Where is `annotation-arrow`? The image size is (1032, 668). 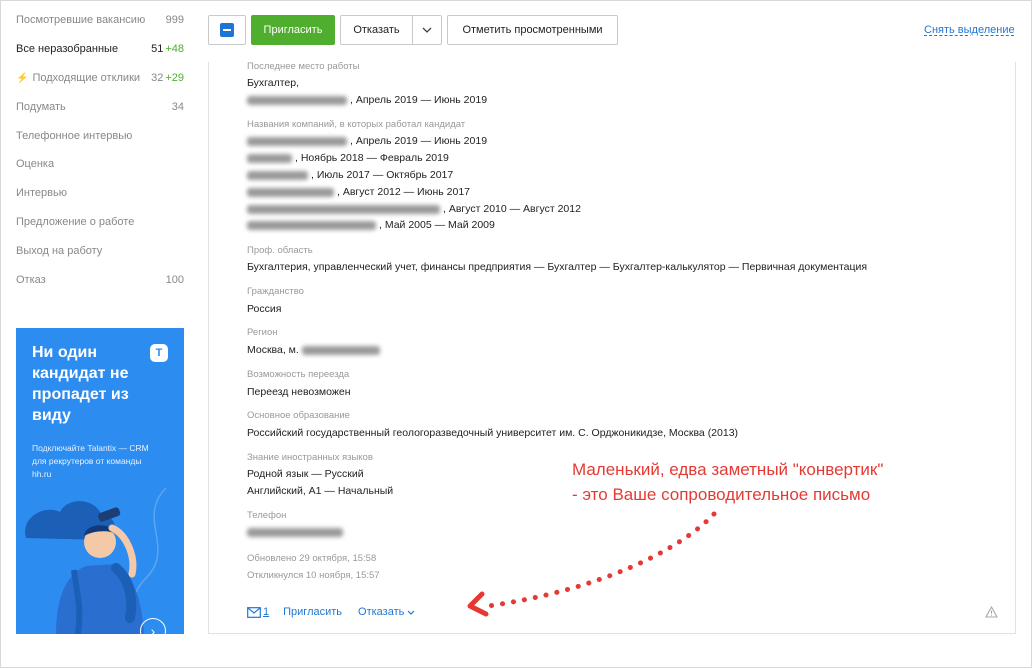 annotation-arrow is located at coordinates (592, 564).